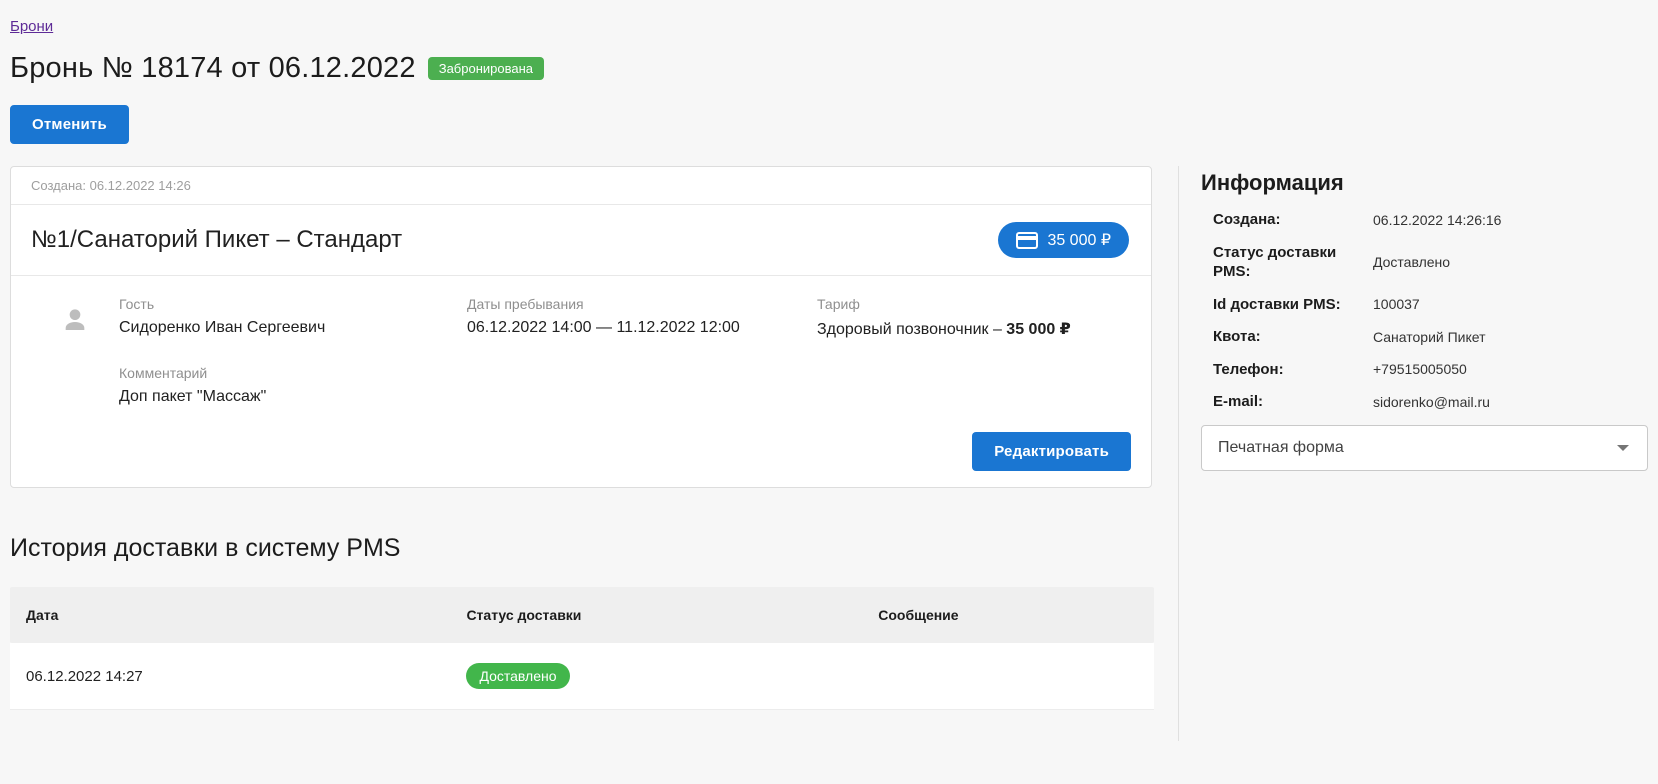 The width and height of the screenshot is (1658, 784). I want to click on card-title-row: №1/Санаторий Пикет – Стандарт 35 000 ₽, so click(581, 240).